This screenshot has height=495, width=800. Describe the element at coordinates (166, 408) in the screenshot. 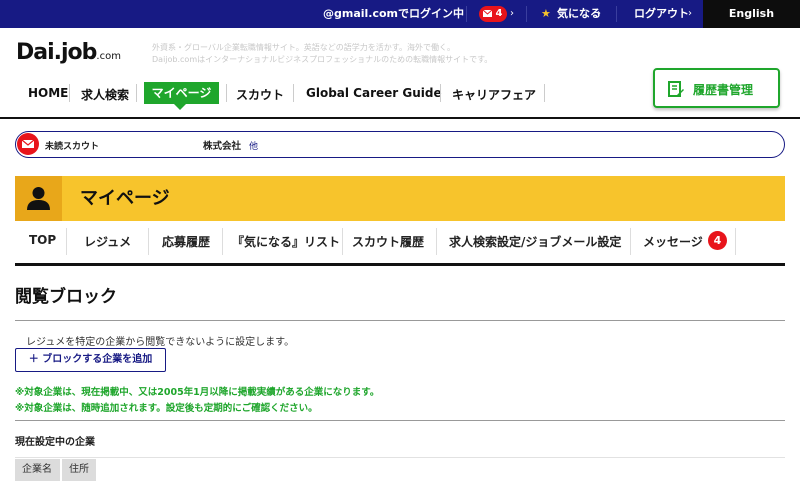

I see `note-text: ※対象企業は、随時追加されます。設定後も定期的にご確認ください。` at that location.